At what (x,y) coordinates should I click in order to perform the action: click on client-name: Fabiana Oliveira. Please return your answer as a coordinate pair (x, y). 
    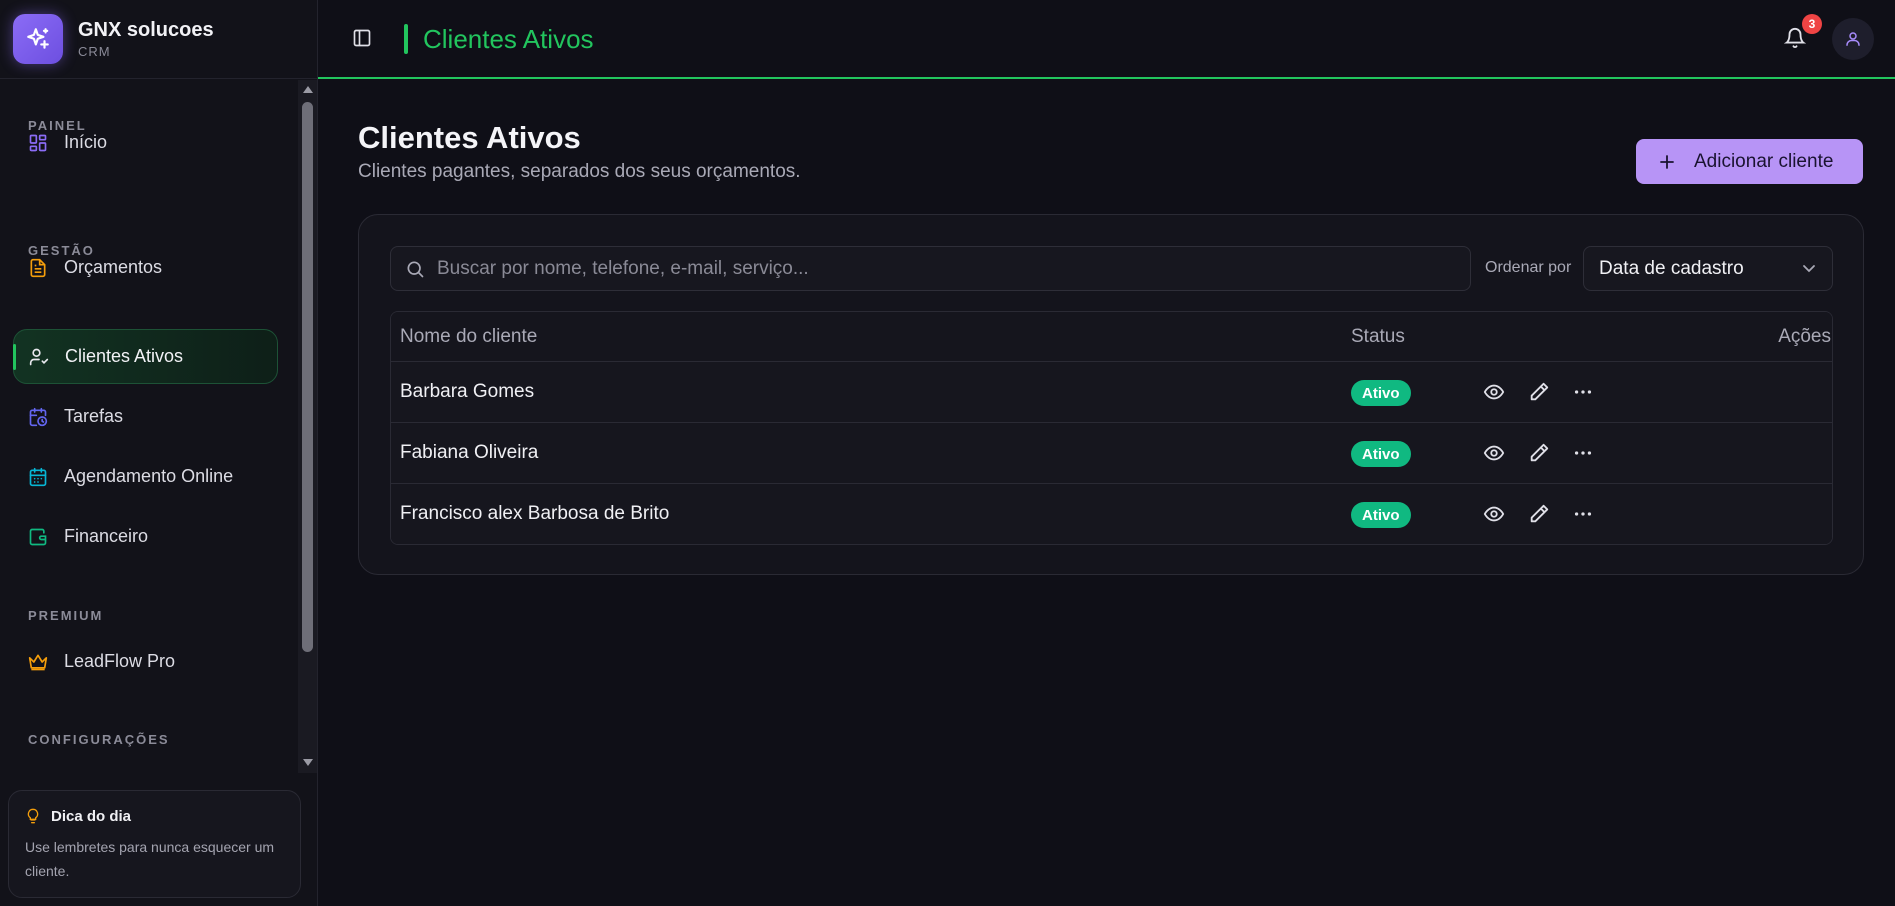
    Looking at the image, I should click on (469, 453).